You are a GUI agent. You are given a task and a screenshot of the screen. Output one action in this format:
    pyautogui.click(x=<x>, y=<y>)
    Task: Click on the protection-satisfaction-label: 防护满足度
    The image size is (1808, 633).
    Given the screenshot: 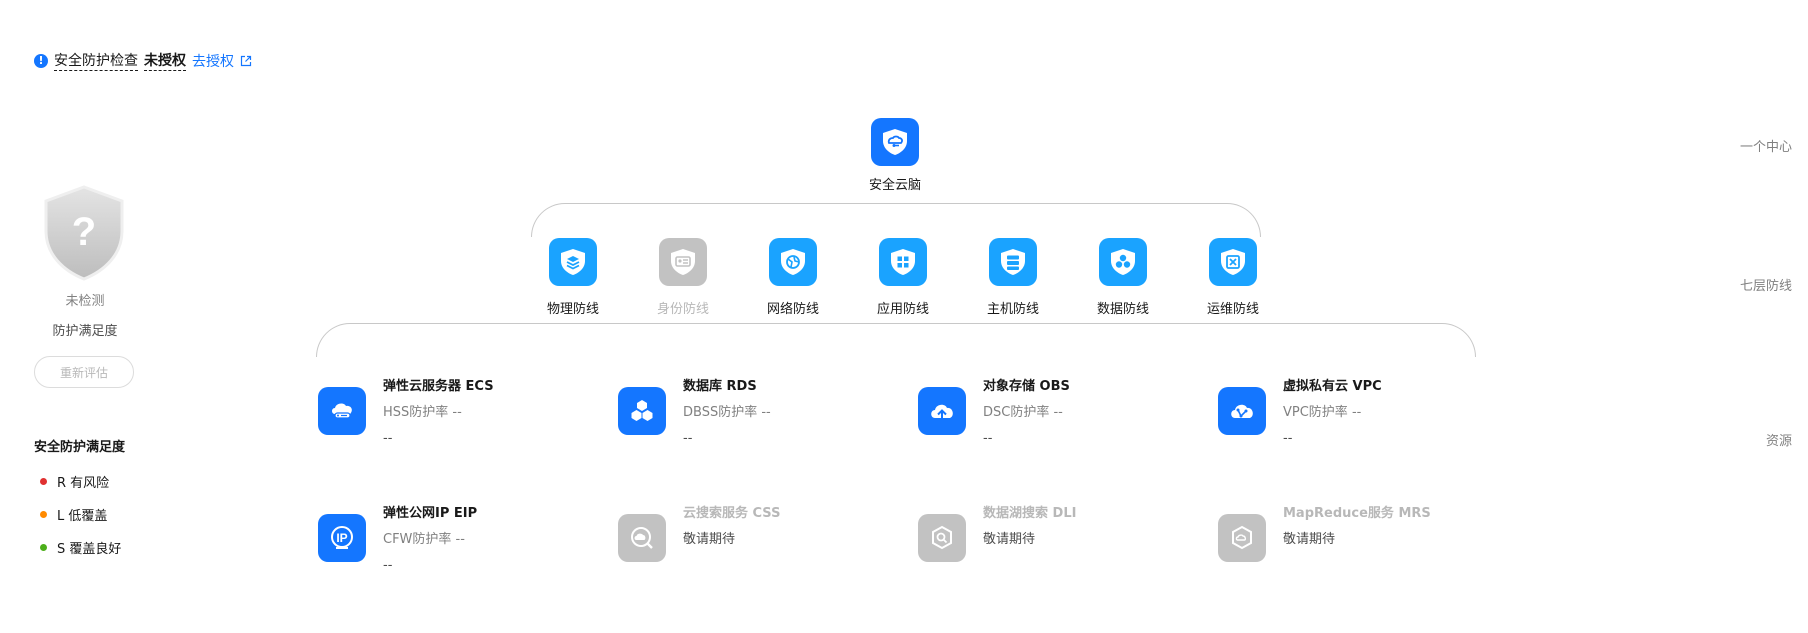 What is the action you would take?
    pyautogui.click(x=85, y=331)
    